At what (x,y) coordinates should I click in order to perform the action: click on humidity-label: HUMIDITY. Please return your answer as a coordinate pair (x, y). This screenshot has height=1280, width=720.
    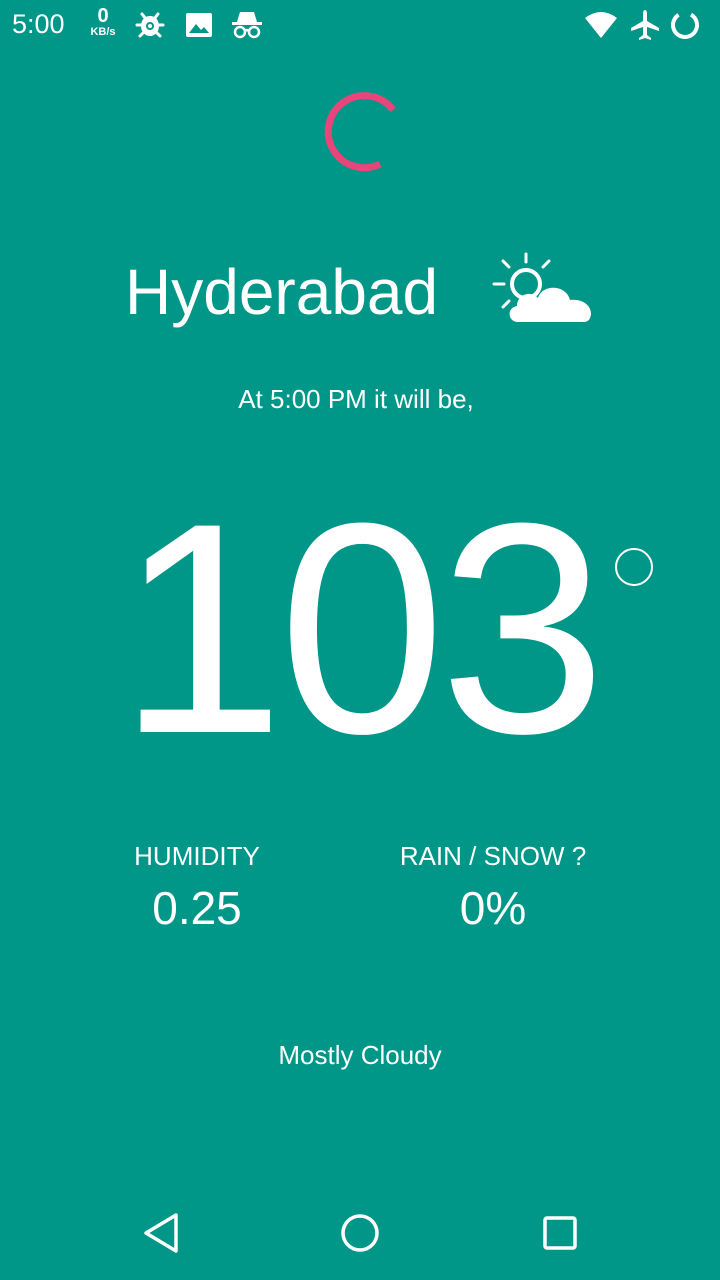
    Looking at the image, I should click on (197, 856).